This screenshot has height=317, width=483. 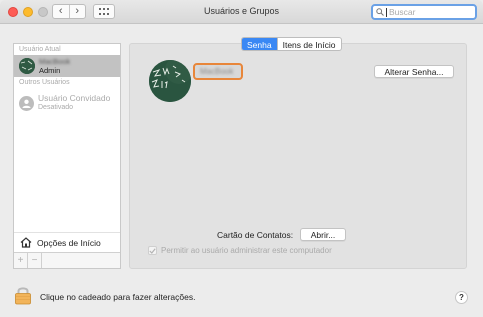 I want to click on contact-card-label: Cartão de Contatos:, so click(x=255, y=235).